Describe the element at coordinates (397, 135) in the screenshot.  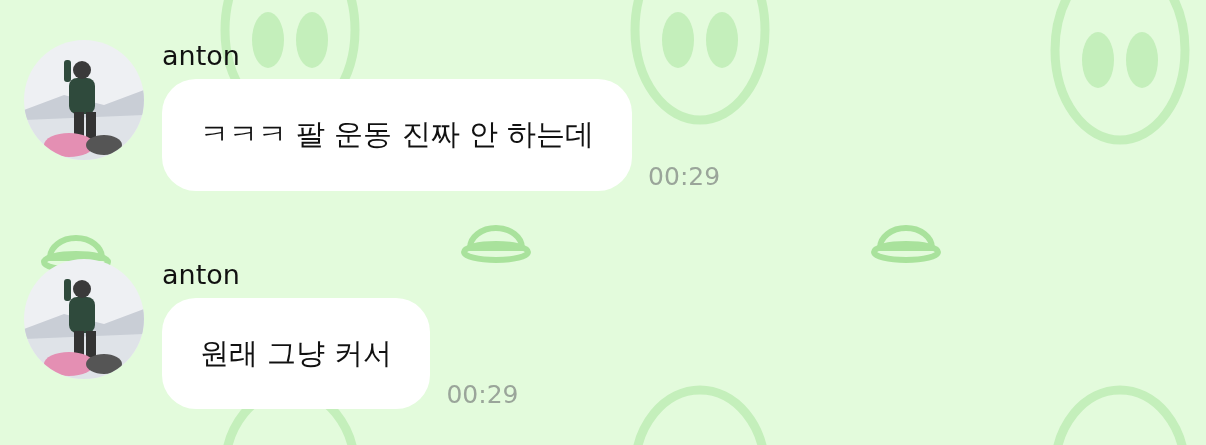
I see `message-bubble: ㅋㅋㅋ 팔 운동 진짜 안 하는데` at that location.